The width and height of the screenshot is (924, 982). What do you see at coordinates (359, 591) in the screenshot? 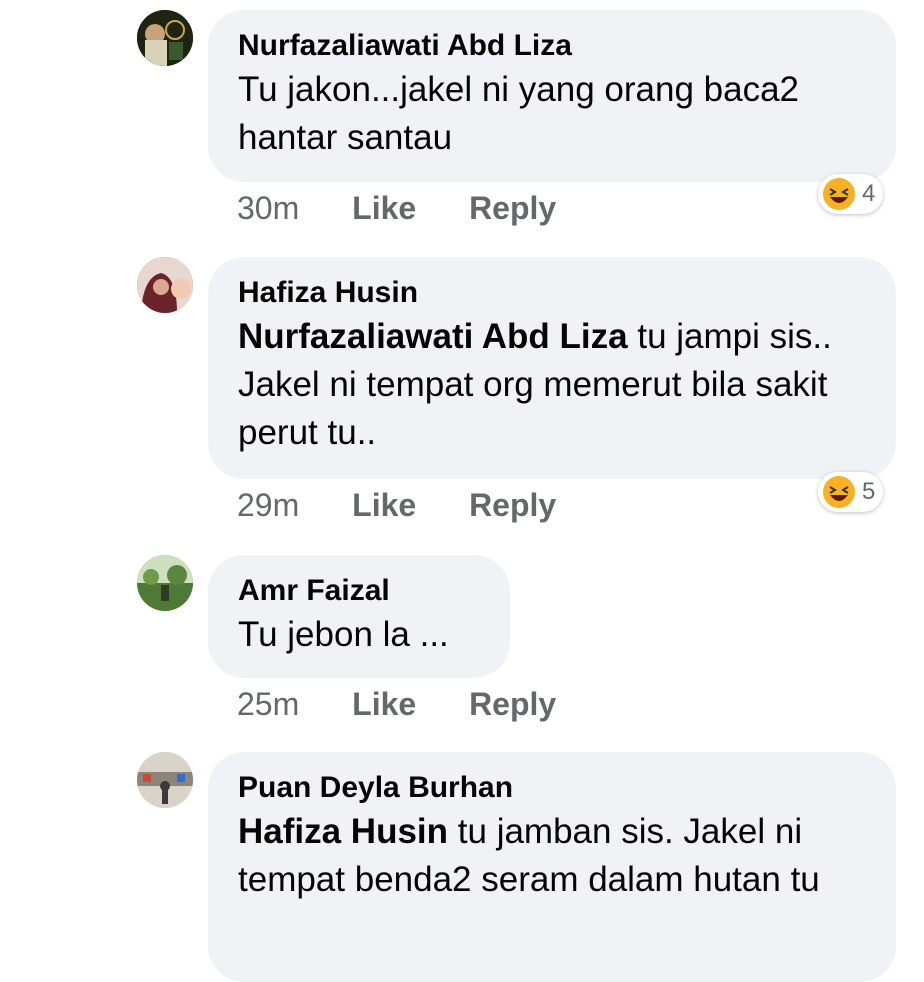
I see `comment-author: Amr Faizal` at bounding box center [359, 591].